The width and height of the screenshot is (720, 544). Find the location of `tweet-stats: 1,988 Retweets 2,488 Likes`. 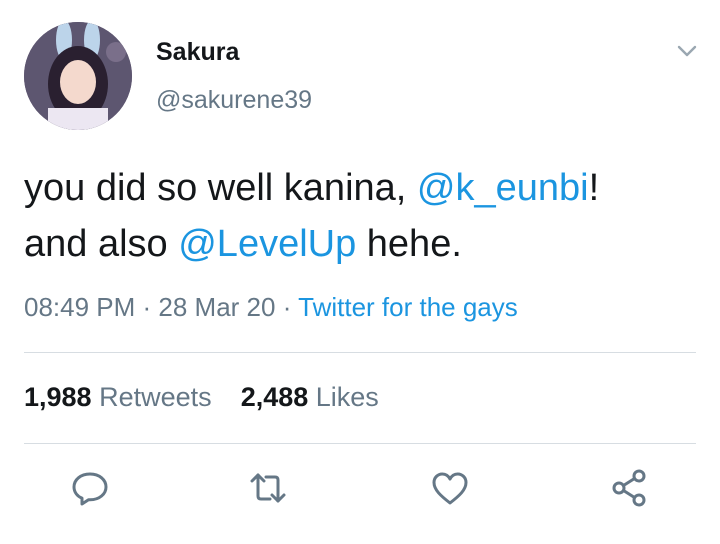

tweet-stats: 1,988 Retweets 2,488 Likes is located at coordinates (201, 397).